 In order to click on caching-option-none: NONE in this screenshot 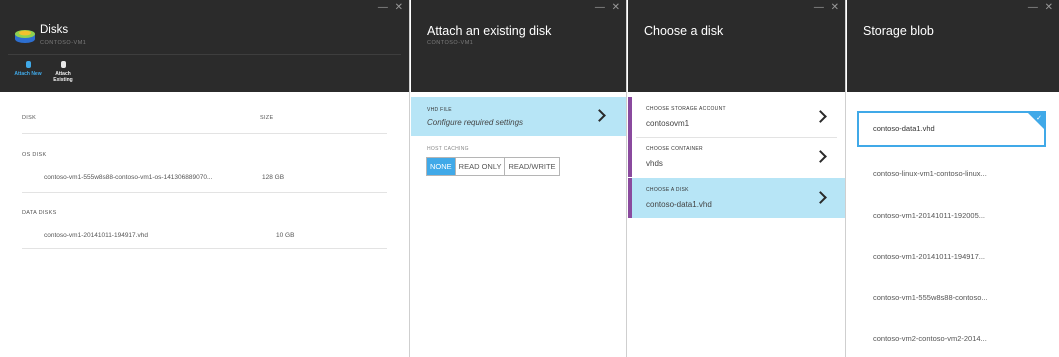, I will do `click(441, 166)`.